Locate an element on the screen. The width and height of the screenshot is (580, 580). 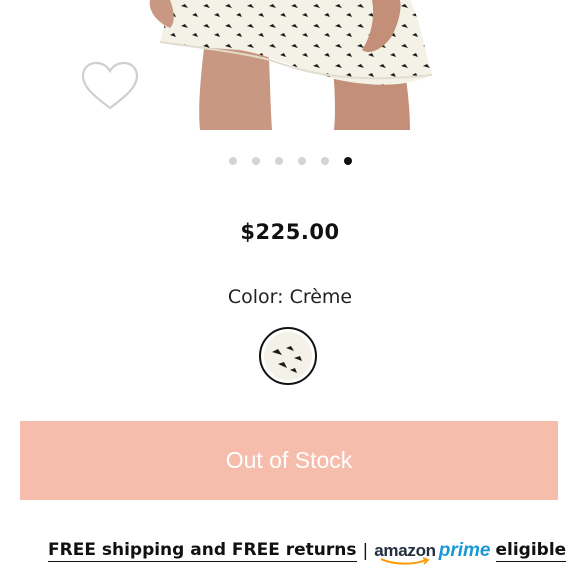
swatch-pattern is located at coordinates (288, 356).